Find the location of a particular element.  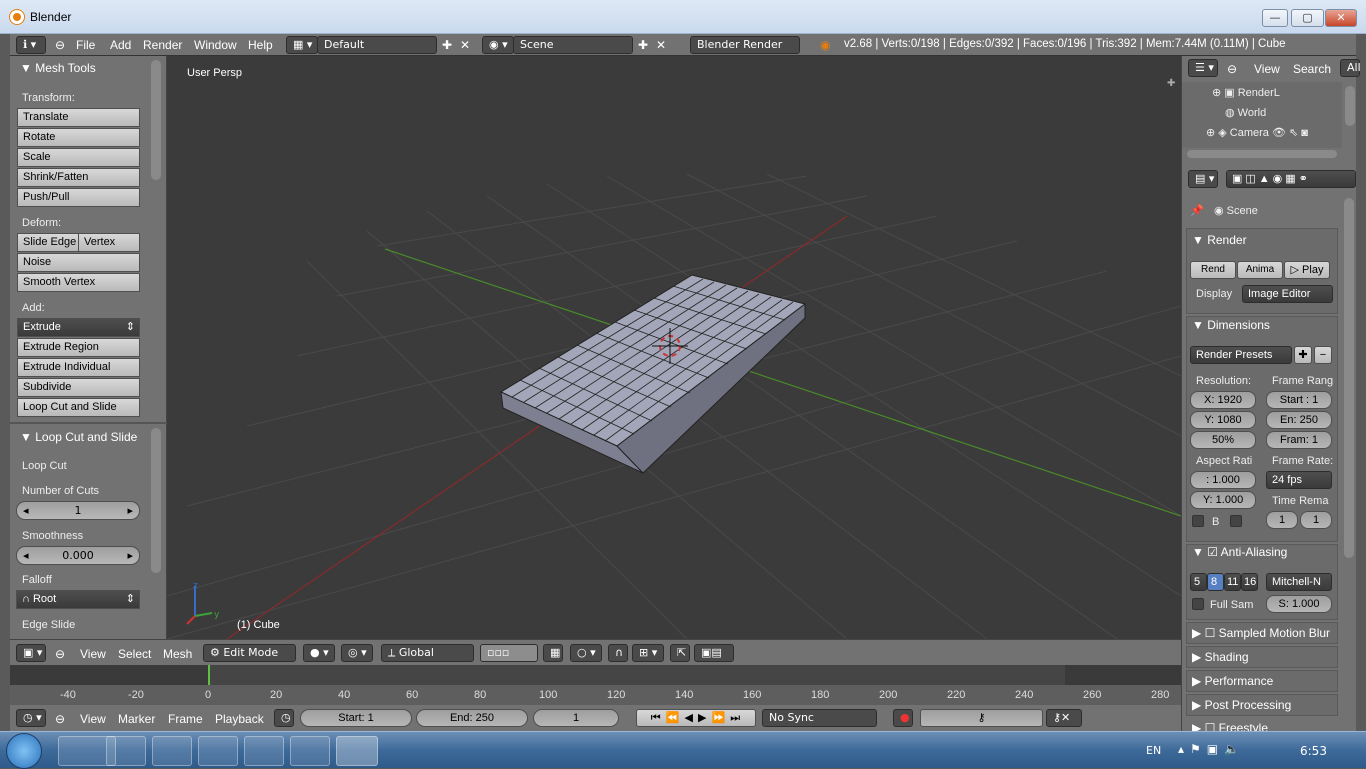

add-preset-icon: ✚ is located at coordinates (1303, 355).